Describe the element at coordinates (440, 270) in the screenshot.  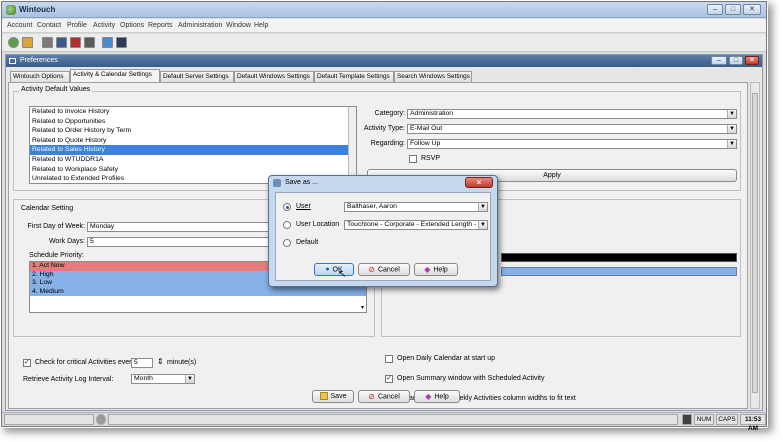
I see `dialog-help-label: Help` at that location.